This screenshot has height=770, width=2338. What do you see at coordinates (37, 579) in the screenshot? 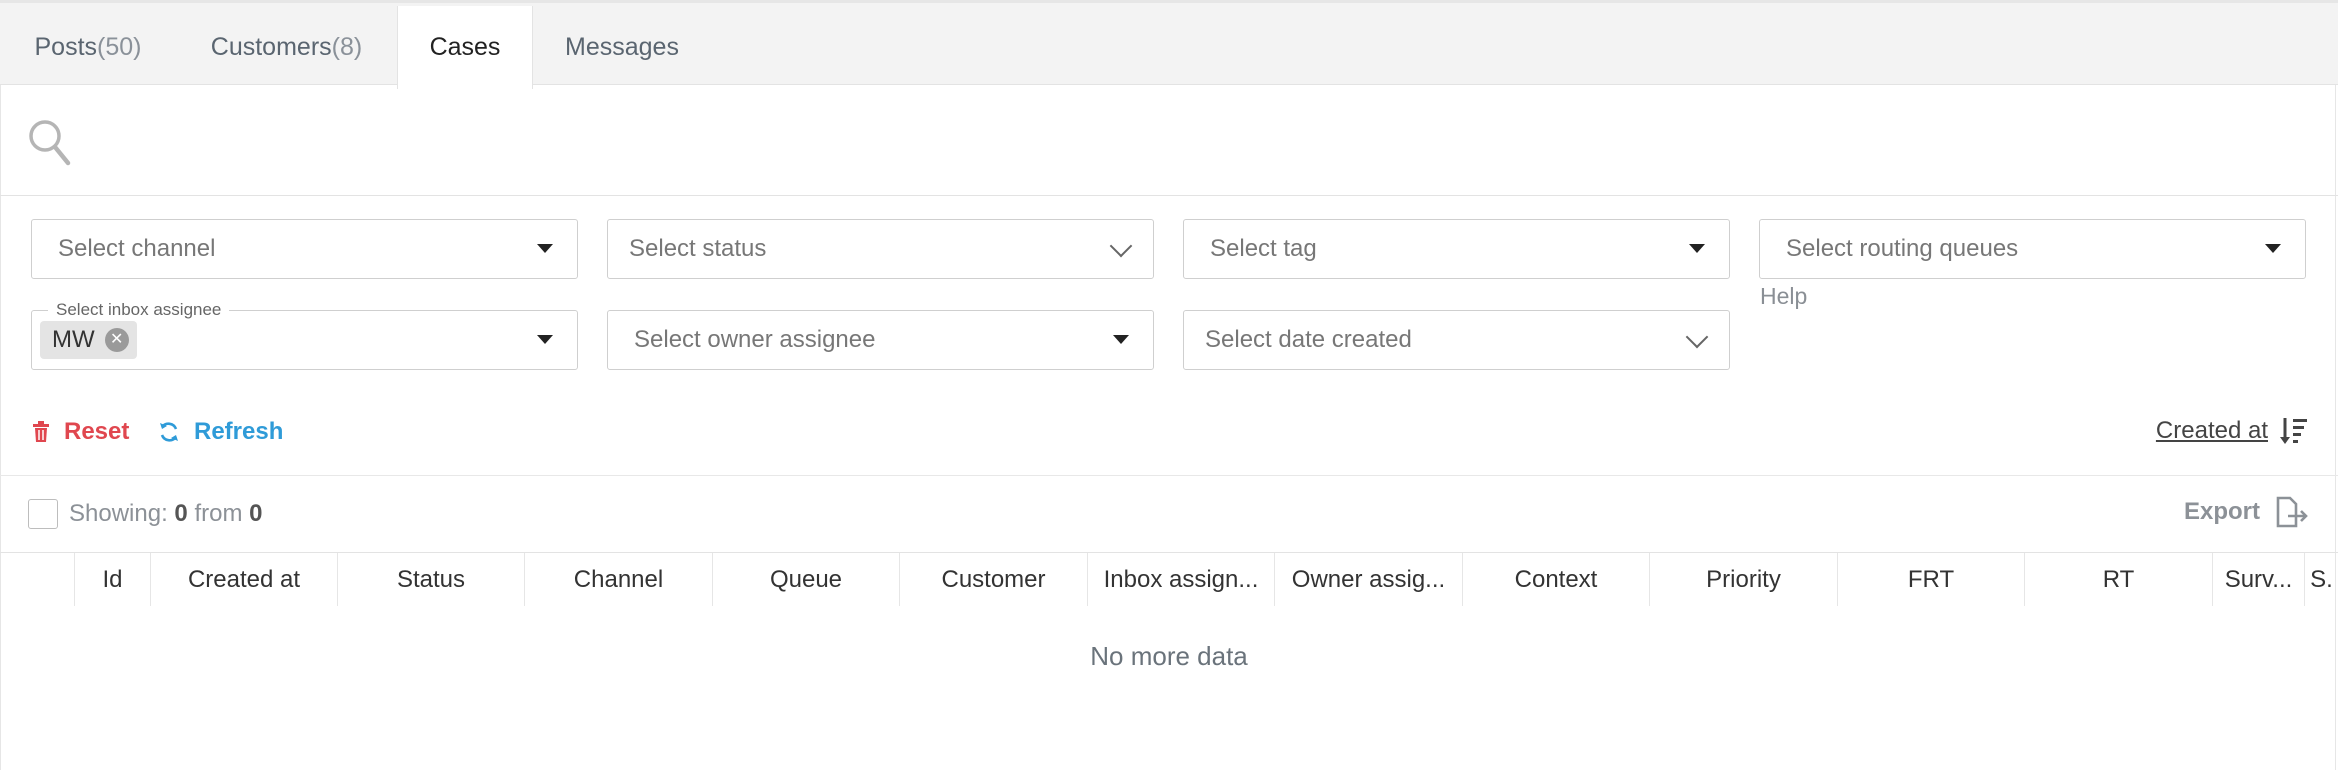
I see `column-header-spacer` at bounding box center [37, 579].